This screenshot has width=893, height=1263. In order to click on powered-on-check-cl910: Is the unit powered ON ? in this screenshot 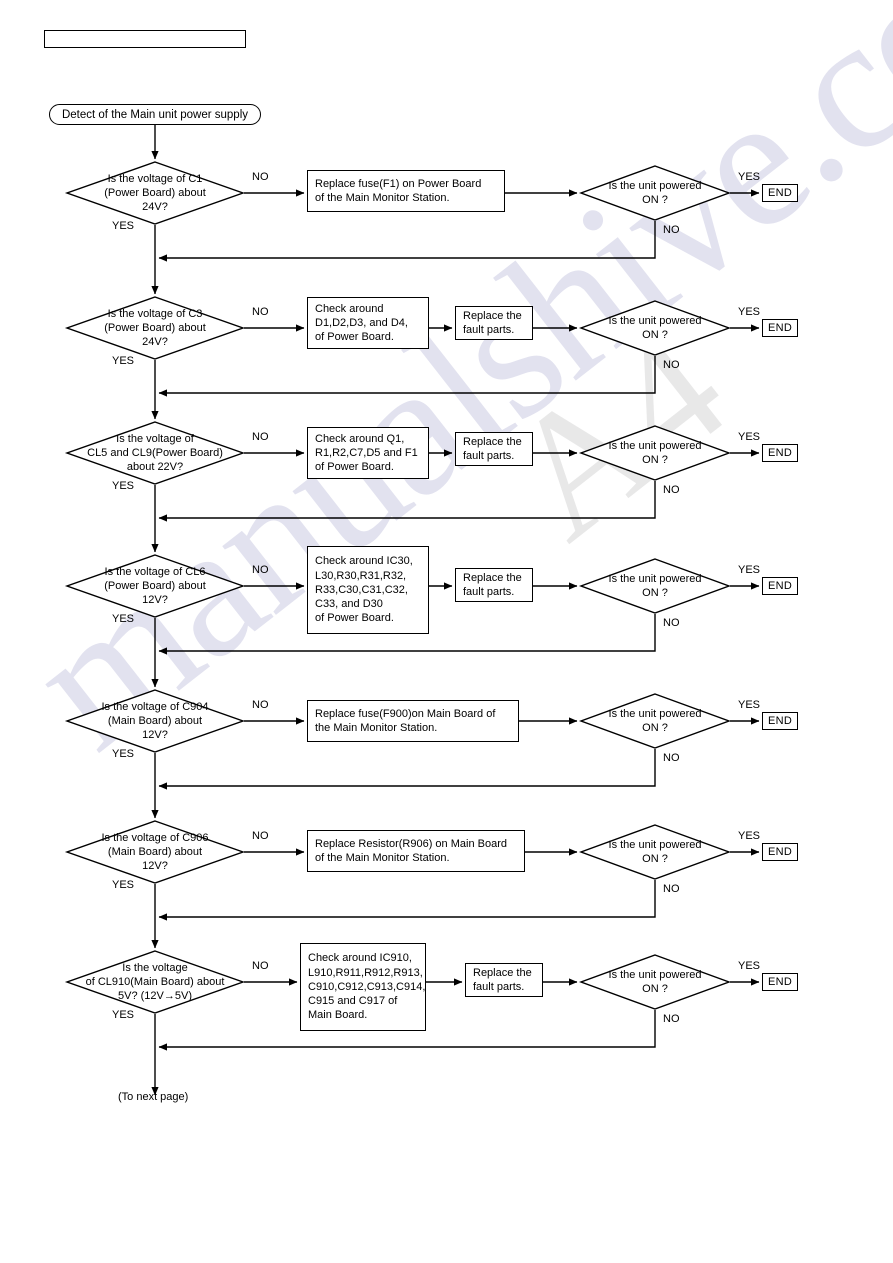, I will do `click(655, 982)`.